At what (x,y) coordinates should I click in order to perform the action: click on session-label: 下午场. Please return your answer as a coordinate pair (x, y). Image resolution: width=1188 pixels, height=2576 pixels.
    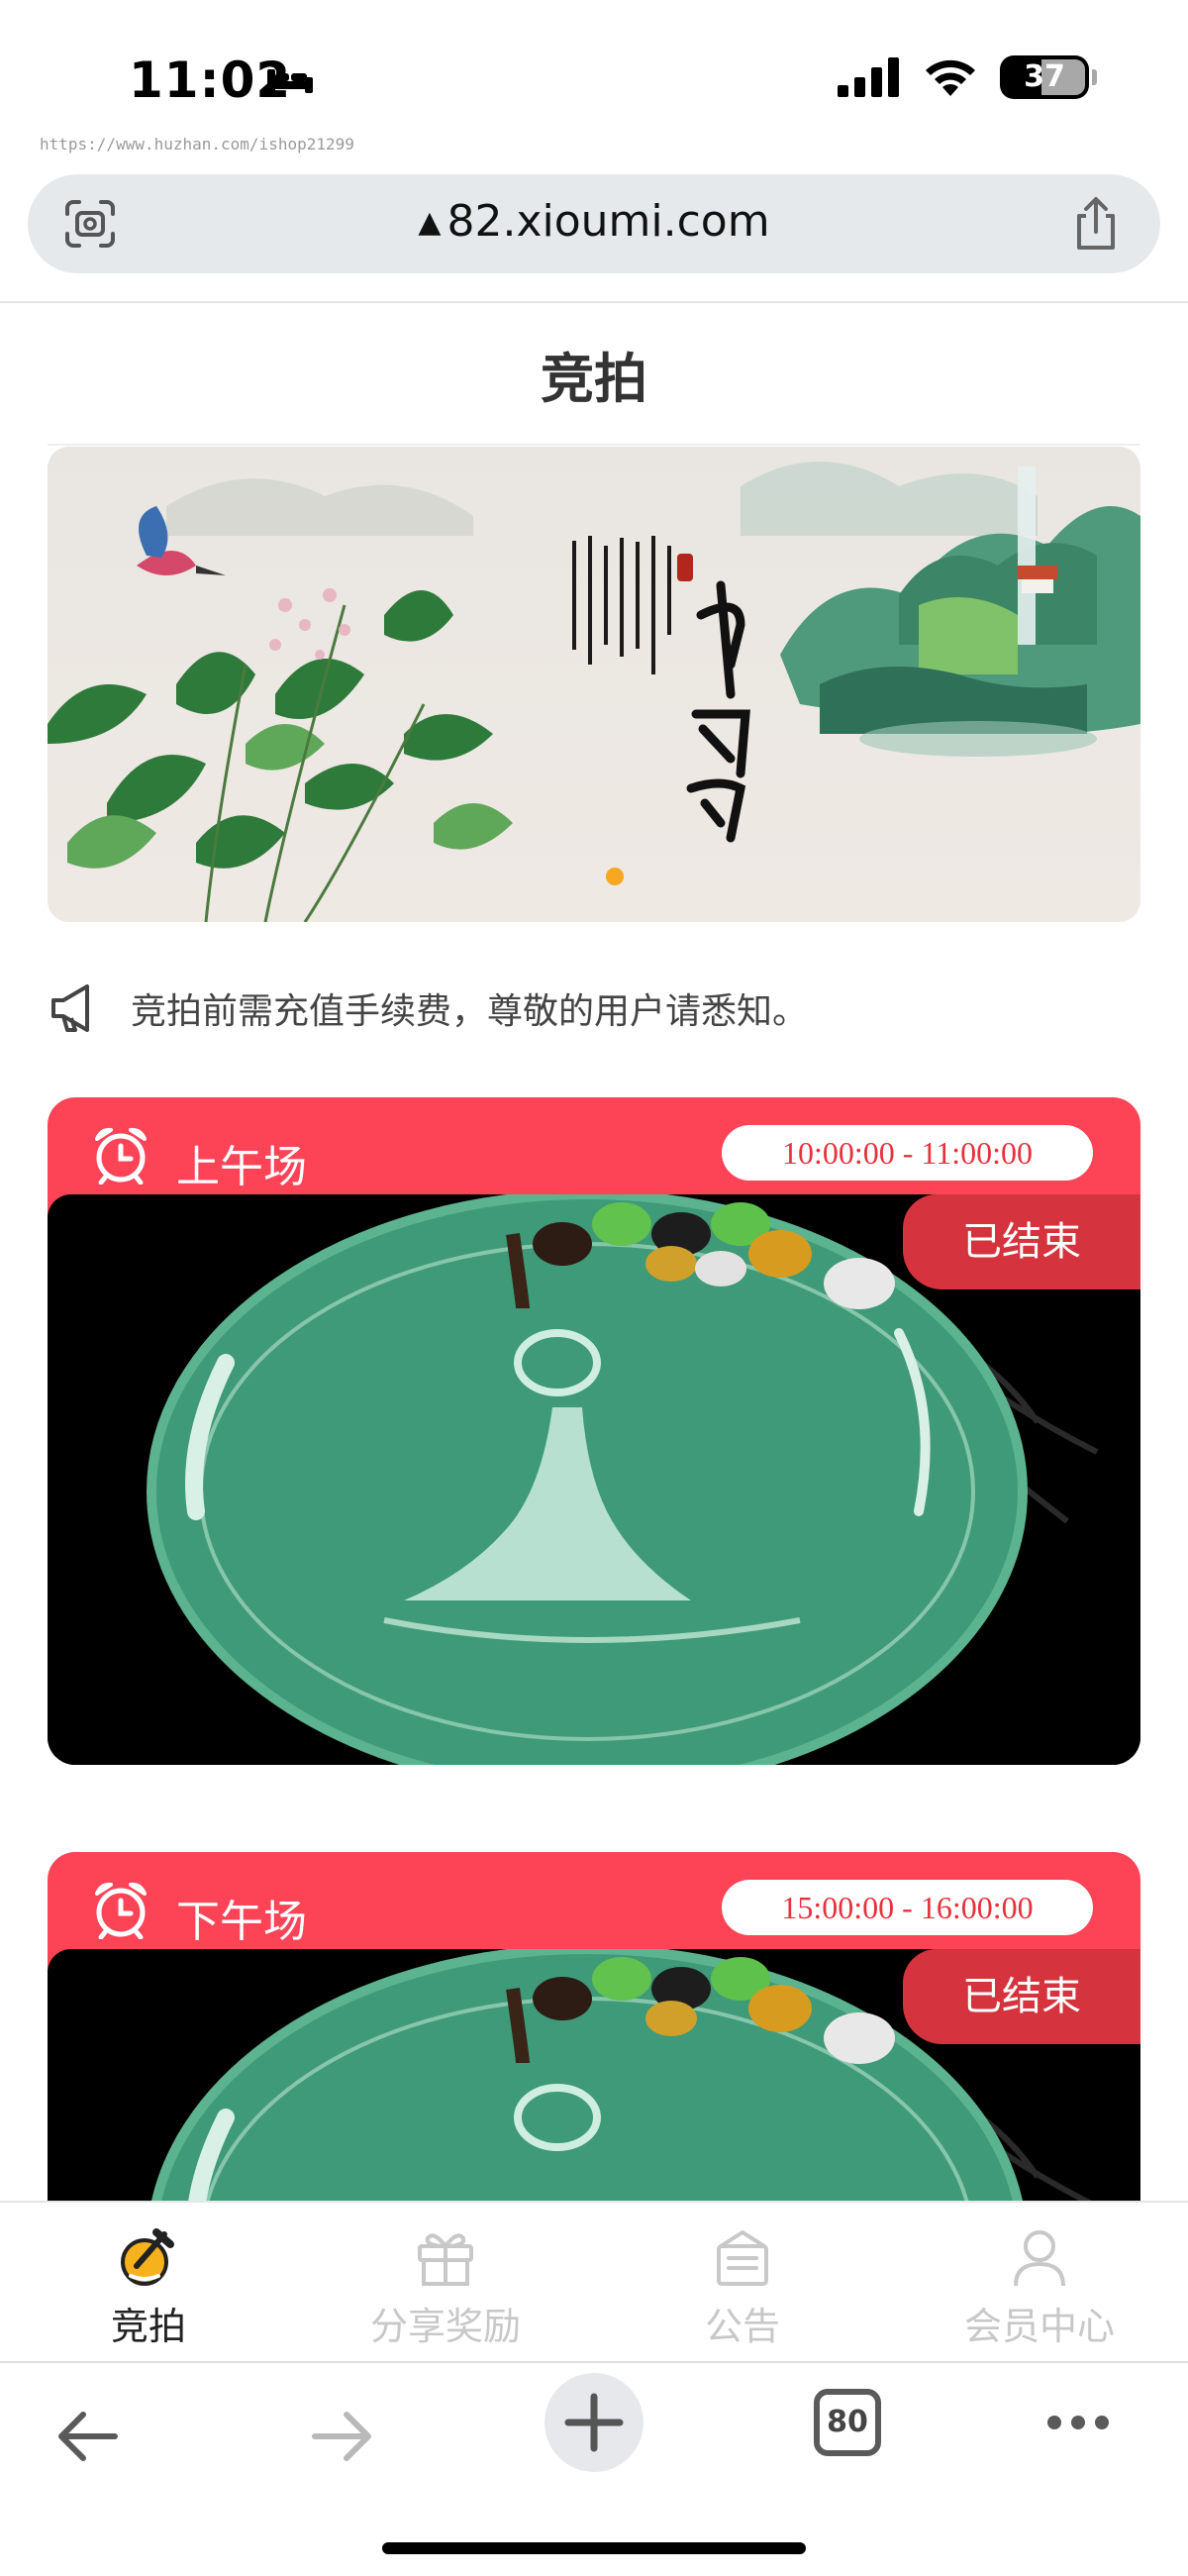
    Looking at the image, I should click on (242, 1922).